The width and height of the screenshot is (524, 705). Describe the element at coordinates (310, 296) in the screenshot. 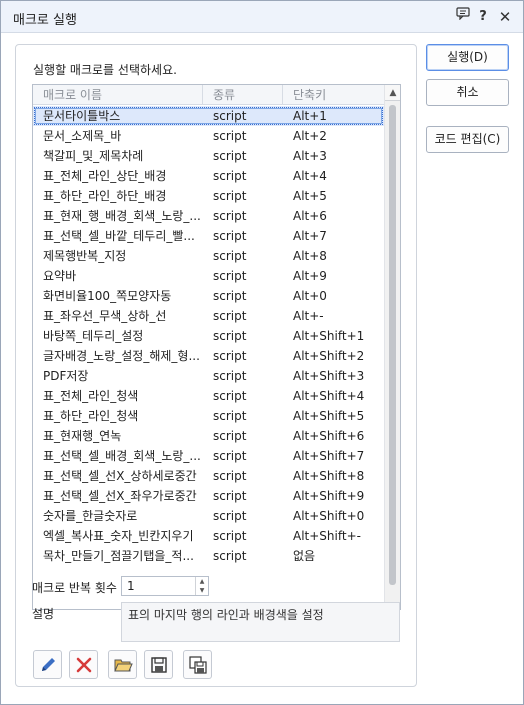

I see `macro-shortcut-cell: Alt+0` at that location.